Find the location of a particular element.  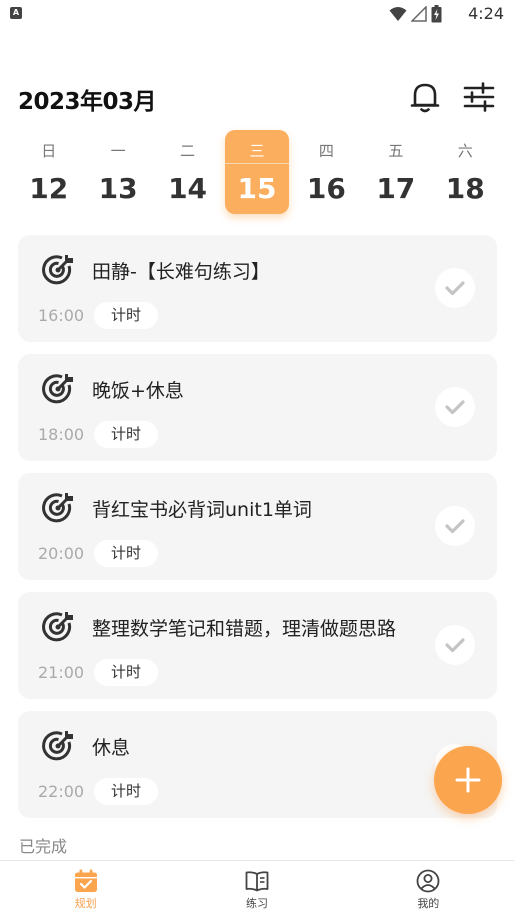

task-time: 21:00 is located at coordinates (61, 672).